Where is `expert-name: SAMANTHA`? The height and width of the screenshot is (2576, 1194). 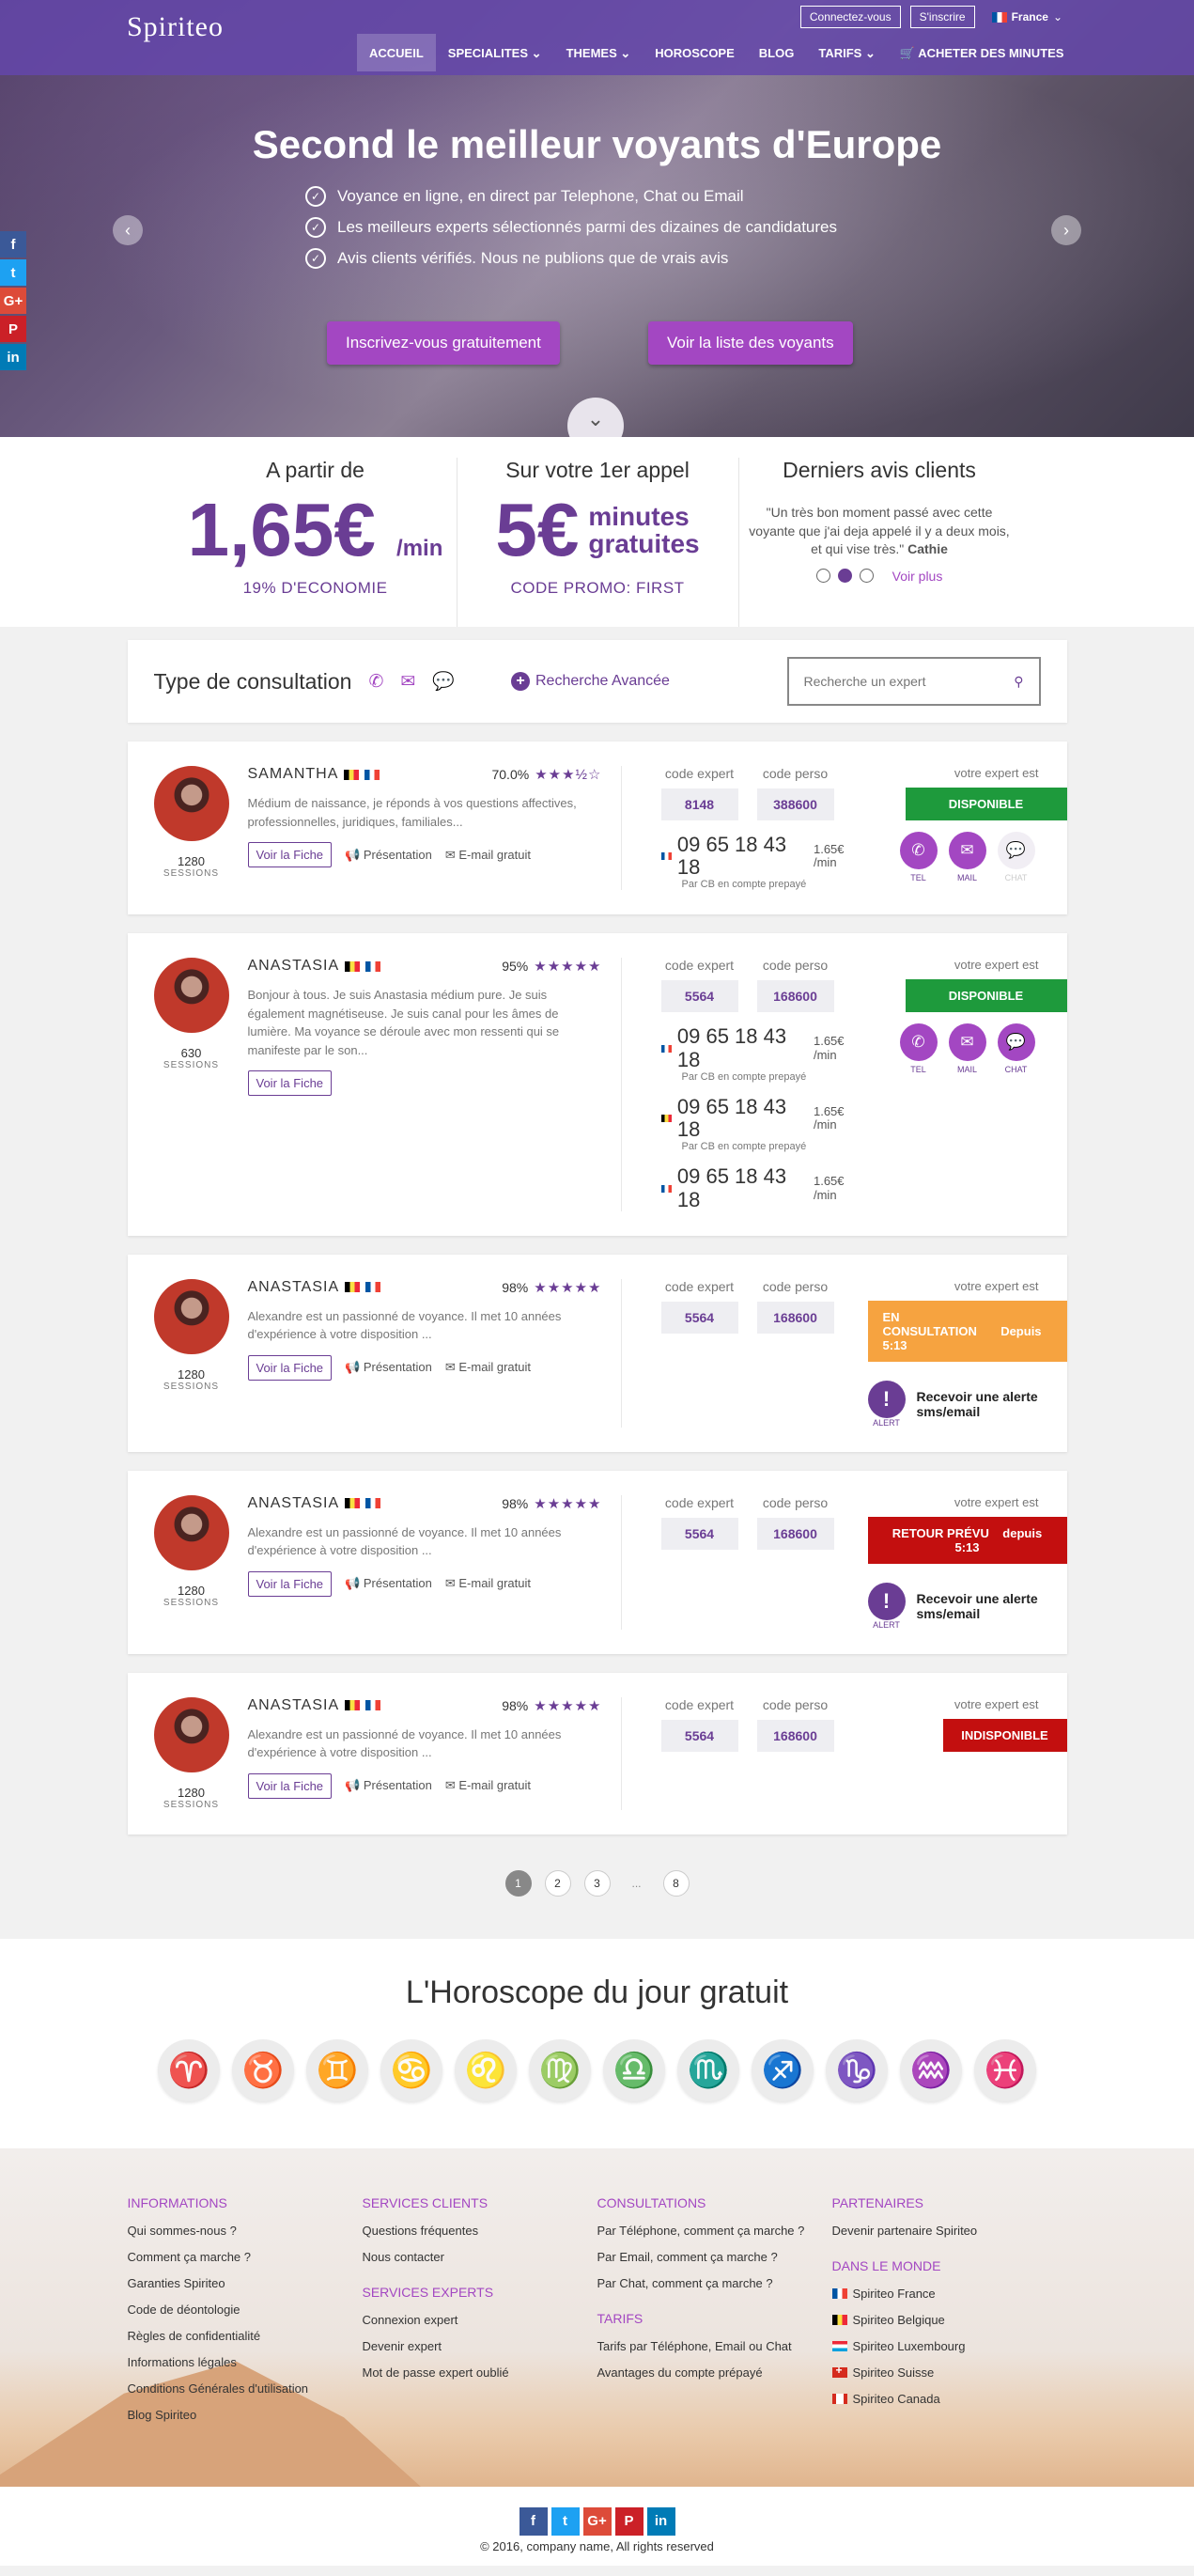 expert-name: SAMANTHA is located at coordinates (293, 774).